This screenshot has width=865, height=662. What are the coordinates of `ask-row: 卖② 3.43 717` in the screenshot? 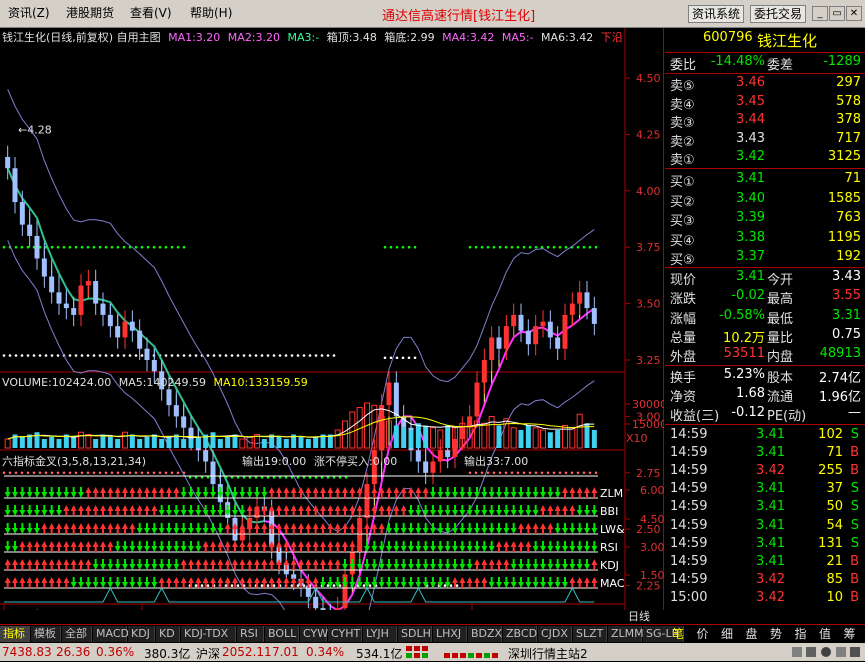 It's located at (765, 140).